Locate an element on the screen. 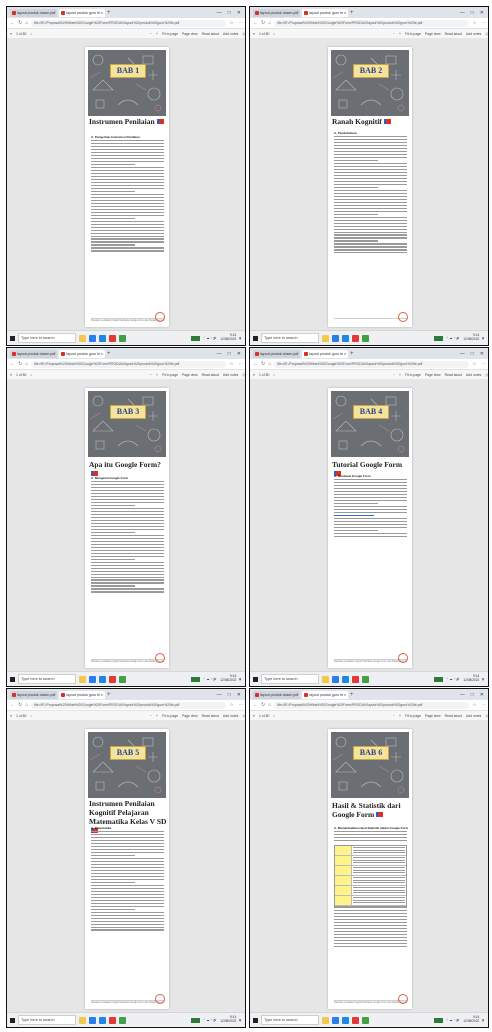 This screenshot has width=492, height=1032. contents-icon: ≡ is located at coordinates (254, 34).